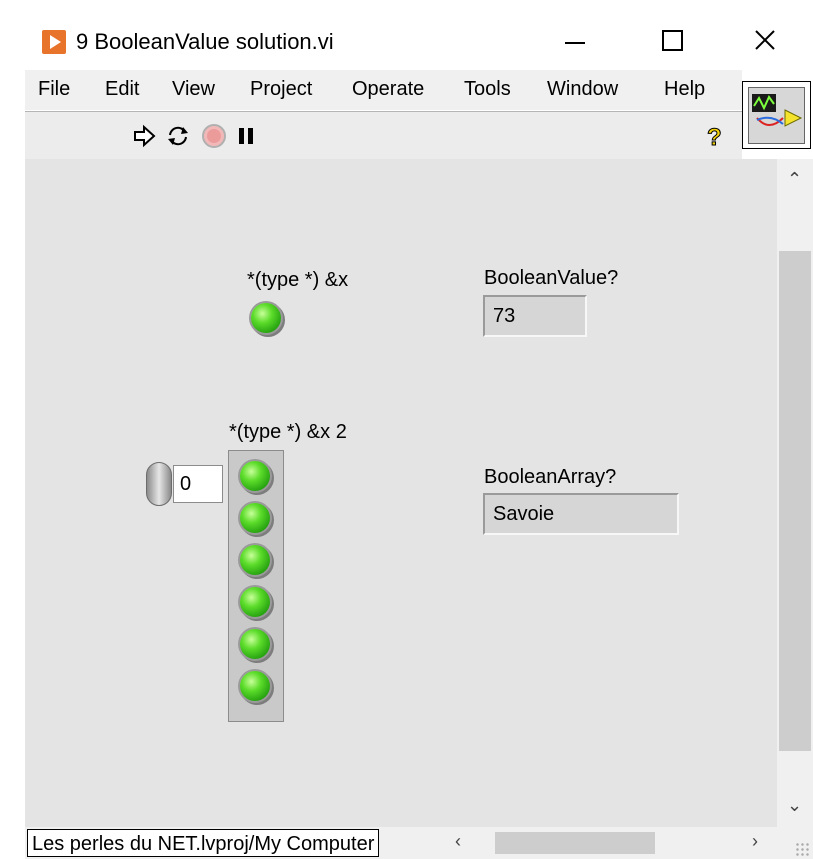 This screenshot has width=813, height=859. I want to click on run-continuously-icon, so click(178, 136).